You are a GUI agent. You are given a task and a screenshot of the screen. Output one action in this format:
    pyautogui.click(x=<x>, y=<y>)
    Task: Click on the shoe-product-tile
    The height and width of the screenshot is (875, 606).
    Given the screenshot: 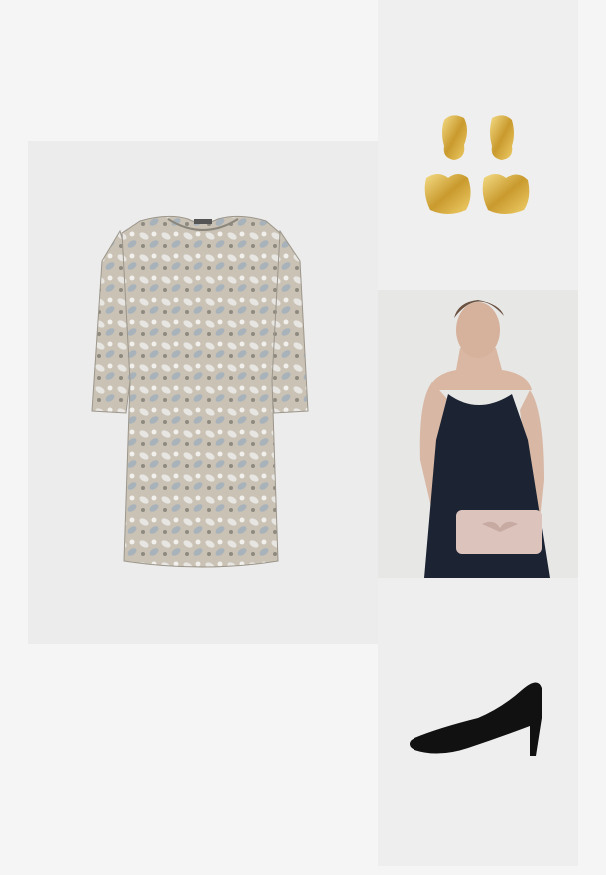 What is the action you would take?
    pyautogui.click(x=478, y=722)
    